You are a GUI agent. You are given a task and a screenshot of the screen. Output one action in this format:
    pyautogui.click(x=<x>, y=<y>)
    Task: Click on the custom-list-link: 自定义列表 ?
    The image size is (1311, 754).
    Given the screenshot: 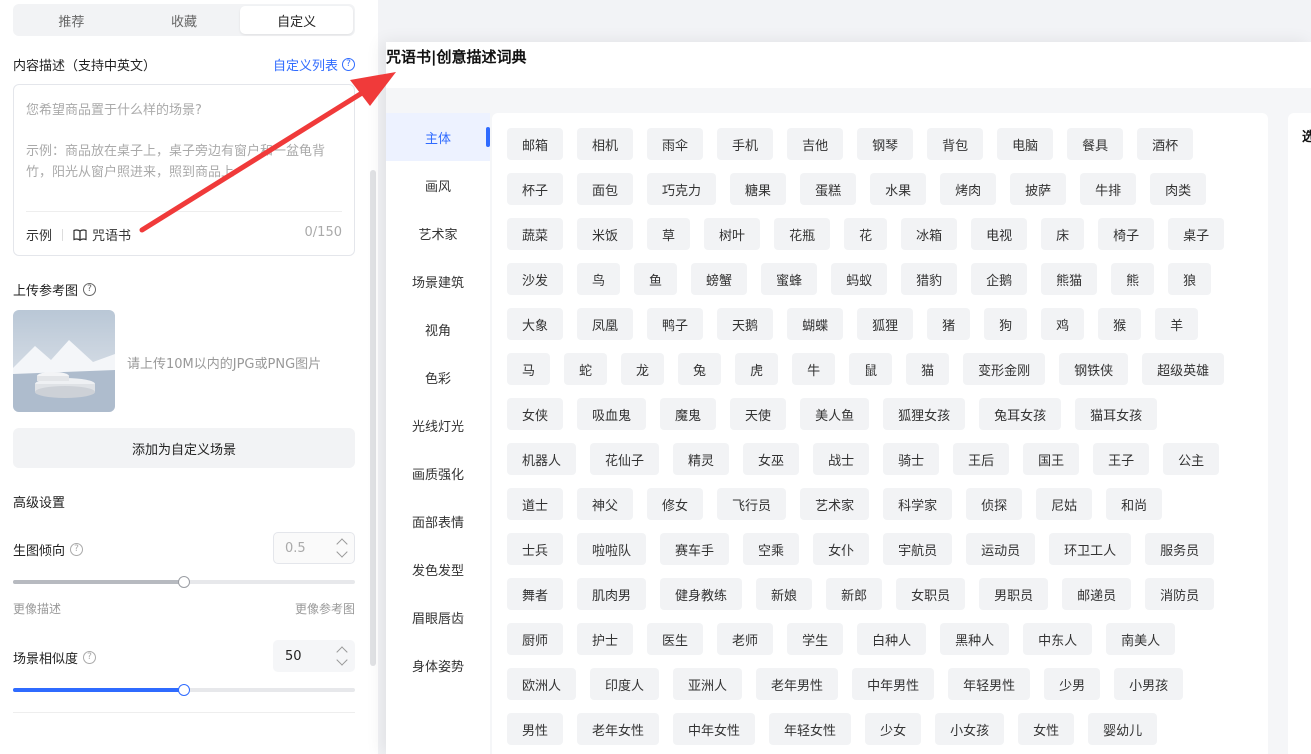 What is the action you would take?
    pyautogui.click(x=314, y=64)
    